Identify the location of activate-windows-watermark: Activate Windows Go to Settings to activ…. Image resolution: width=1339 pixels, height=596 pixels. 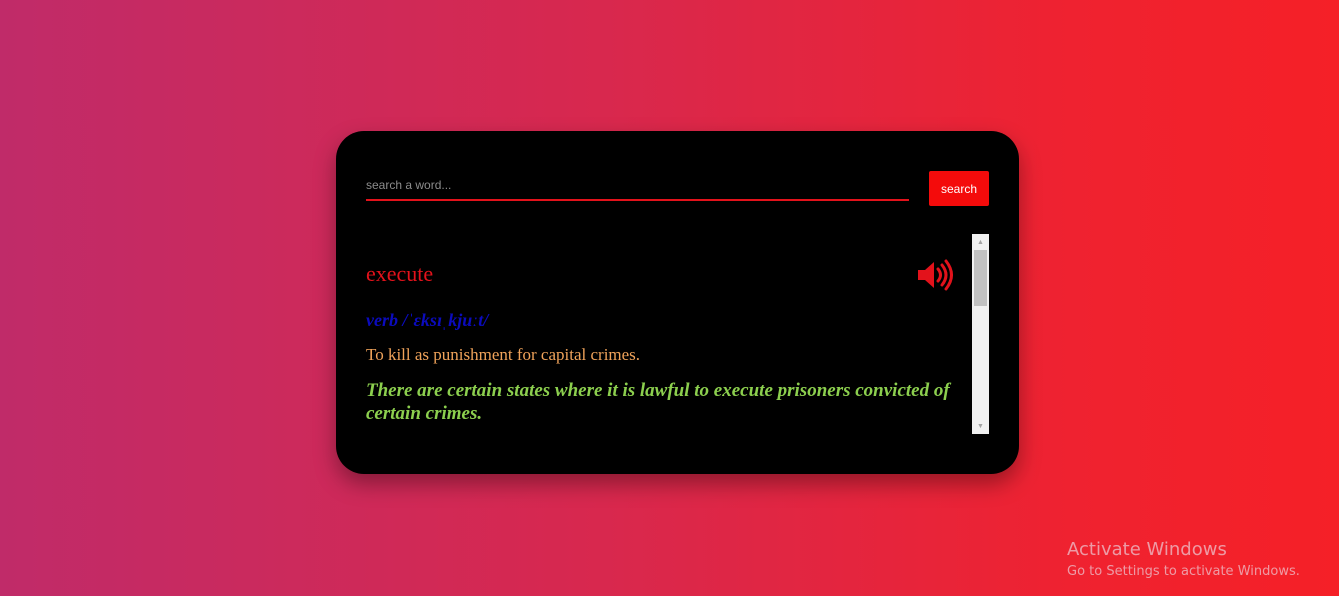
(1183, 560).